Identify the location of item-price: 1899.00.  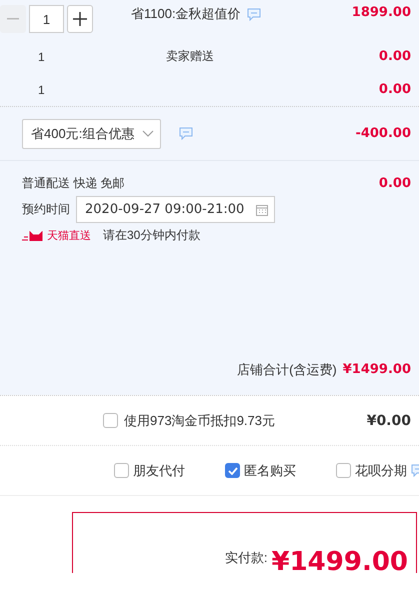
(381, 12).